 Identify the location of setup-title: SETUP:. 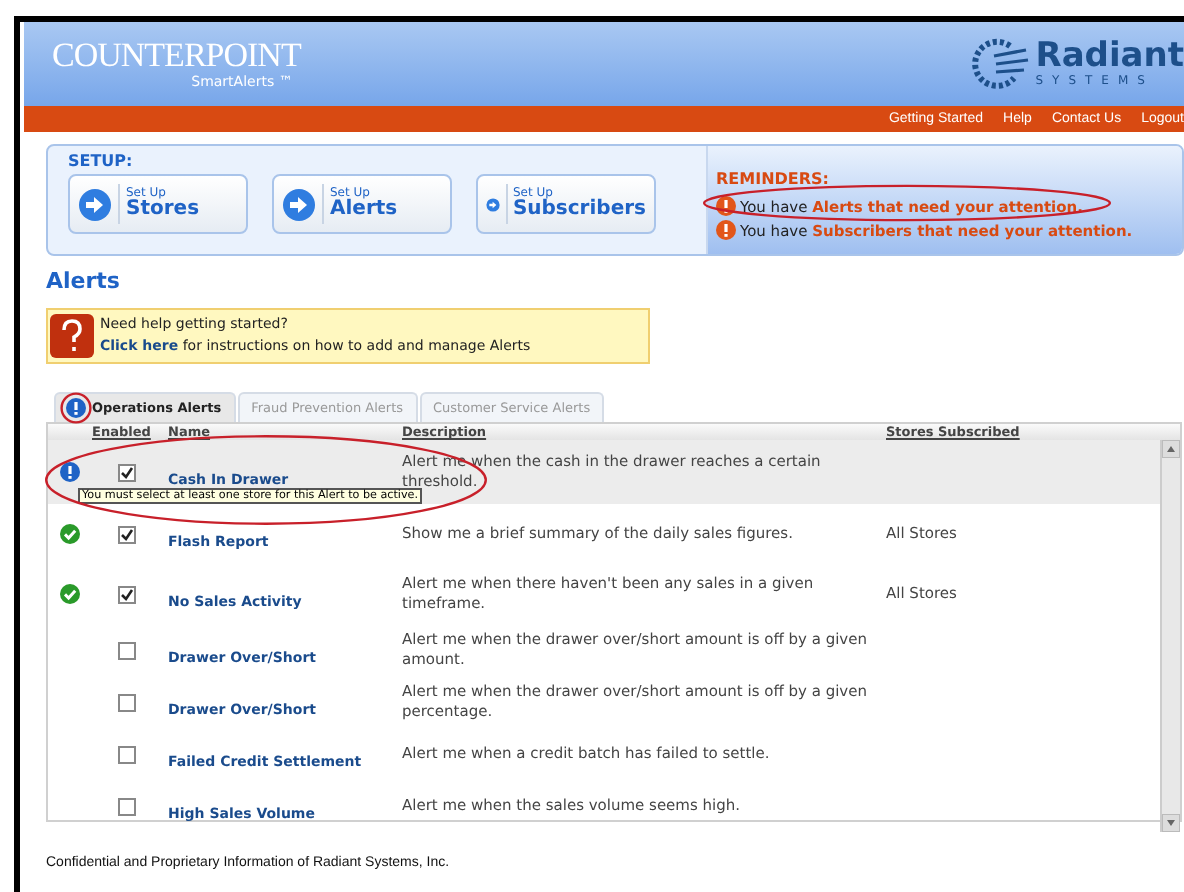
(101, 161).